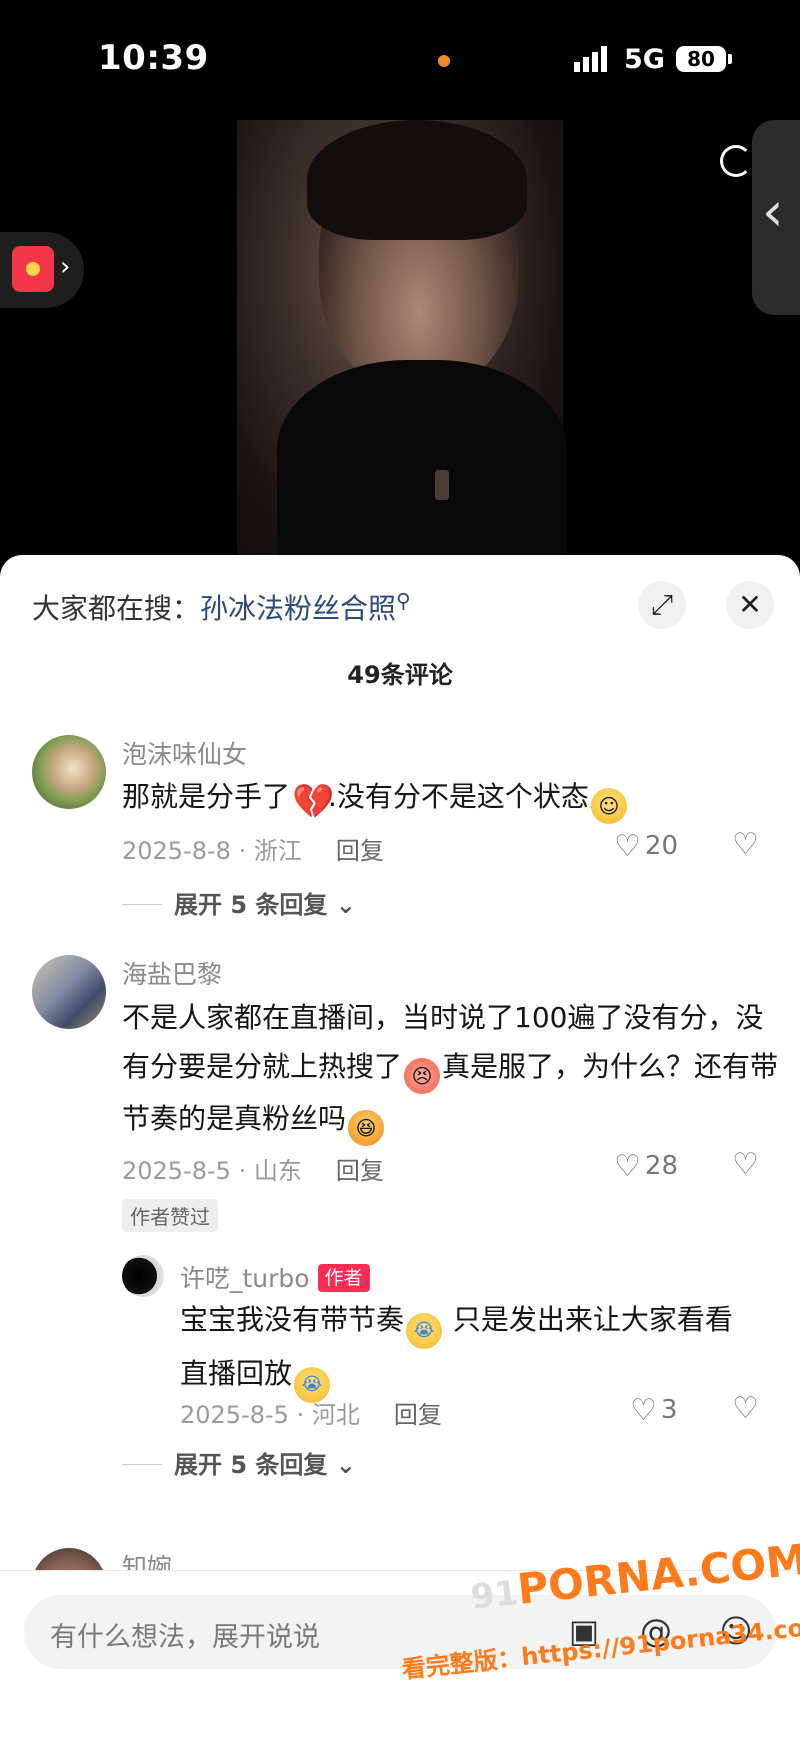 The width and height of the screenshot is (800, 1737). What do you see at coordinates (33, 269) in the screenshot?
I see `red-packet-icon` at bounding box center [33, 269].